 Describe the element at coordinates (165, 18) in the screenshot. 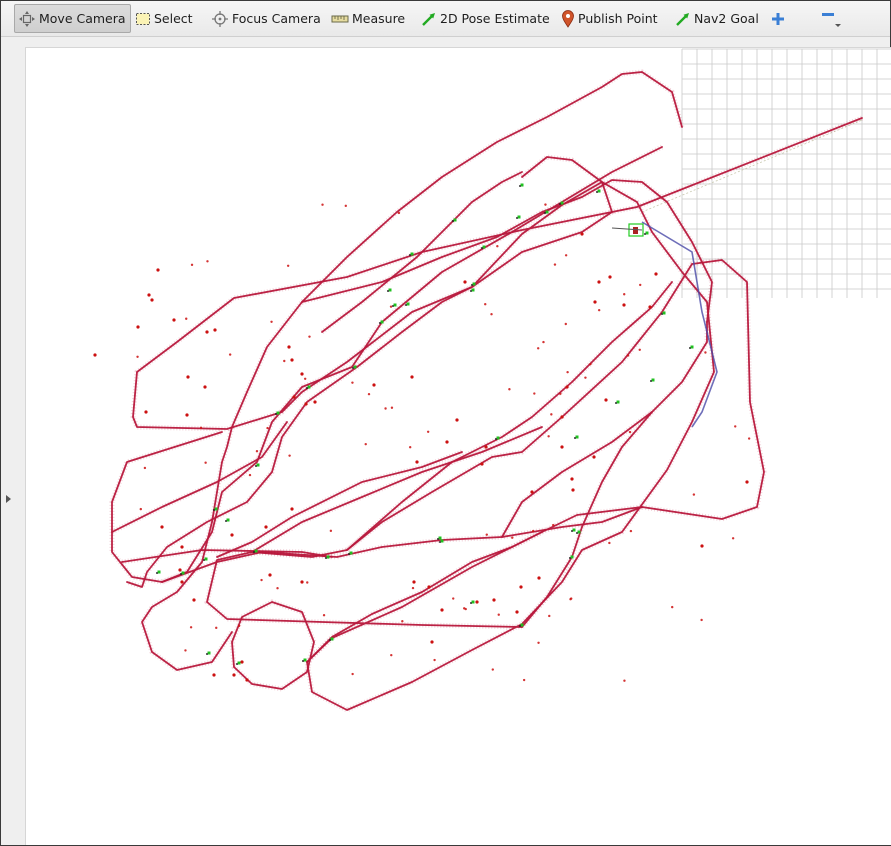

I see `select-button: Select` at that location.